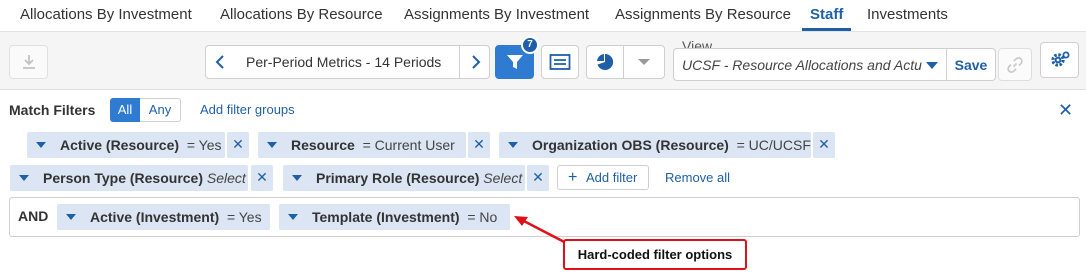  What do you see at coordinates (301, 15) in the screenshot?
I see `tab-allocations-by-resource: Allocations By Resource` at bounding box center [301, 15].